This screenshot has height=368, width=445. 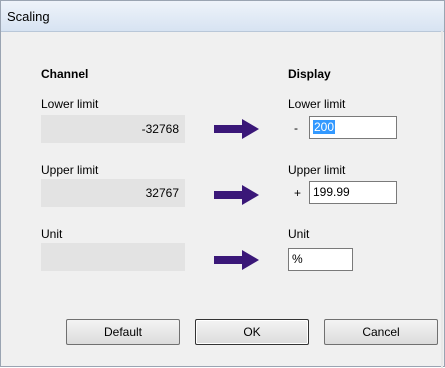 What do you see at coordinates (113, 129) in the screenshot?
I see `channel-lower-limit-value: -32768` at bounding box center [113, 129].